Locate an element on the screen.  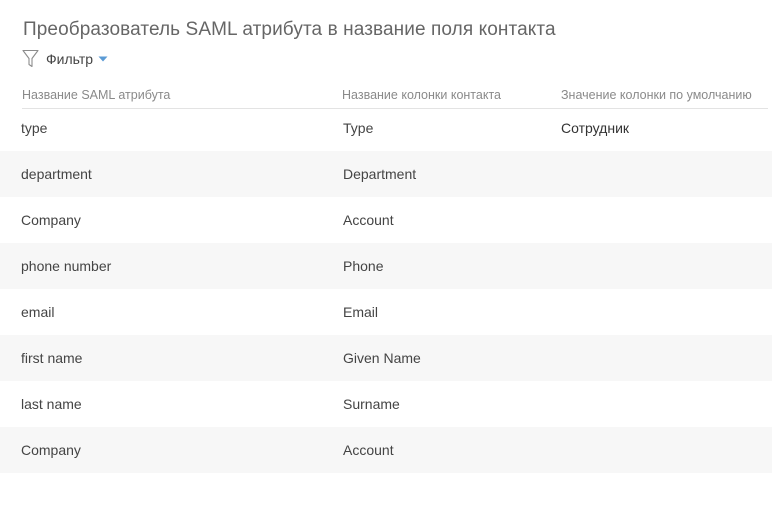
filter-label: Фильтр is located at coordinates (70, 59).